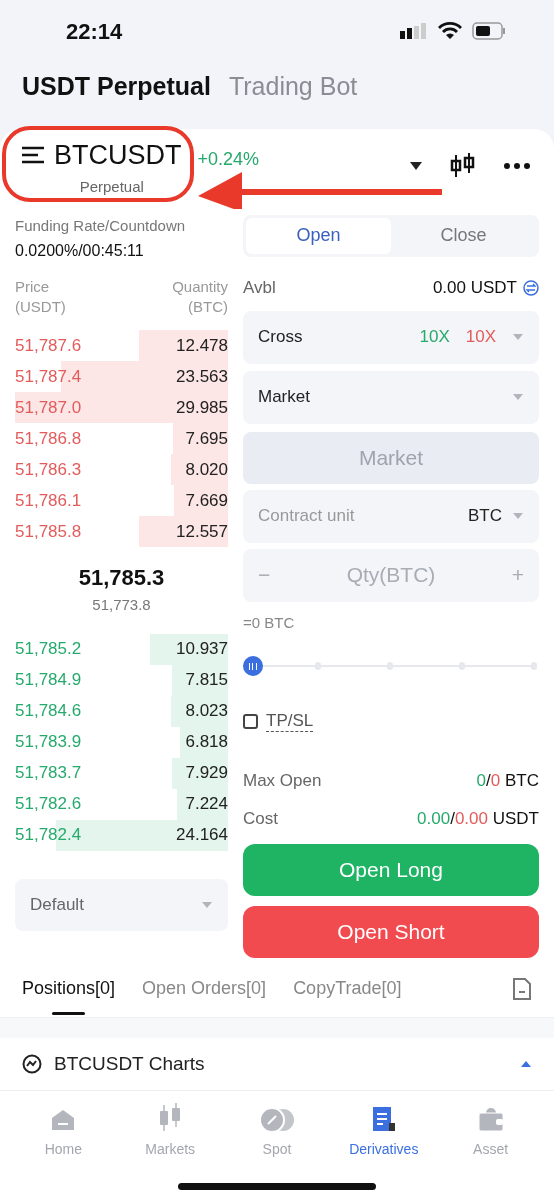 Image resolution: width=554 pixels, height=1200 pixels. What do you see at coordinates (121, 835) in the screenshot?
I see `order-book-row: 51,782.4 24.164` at bounding box center [121, 835].